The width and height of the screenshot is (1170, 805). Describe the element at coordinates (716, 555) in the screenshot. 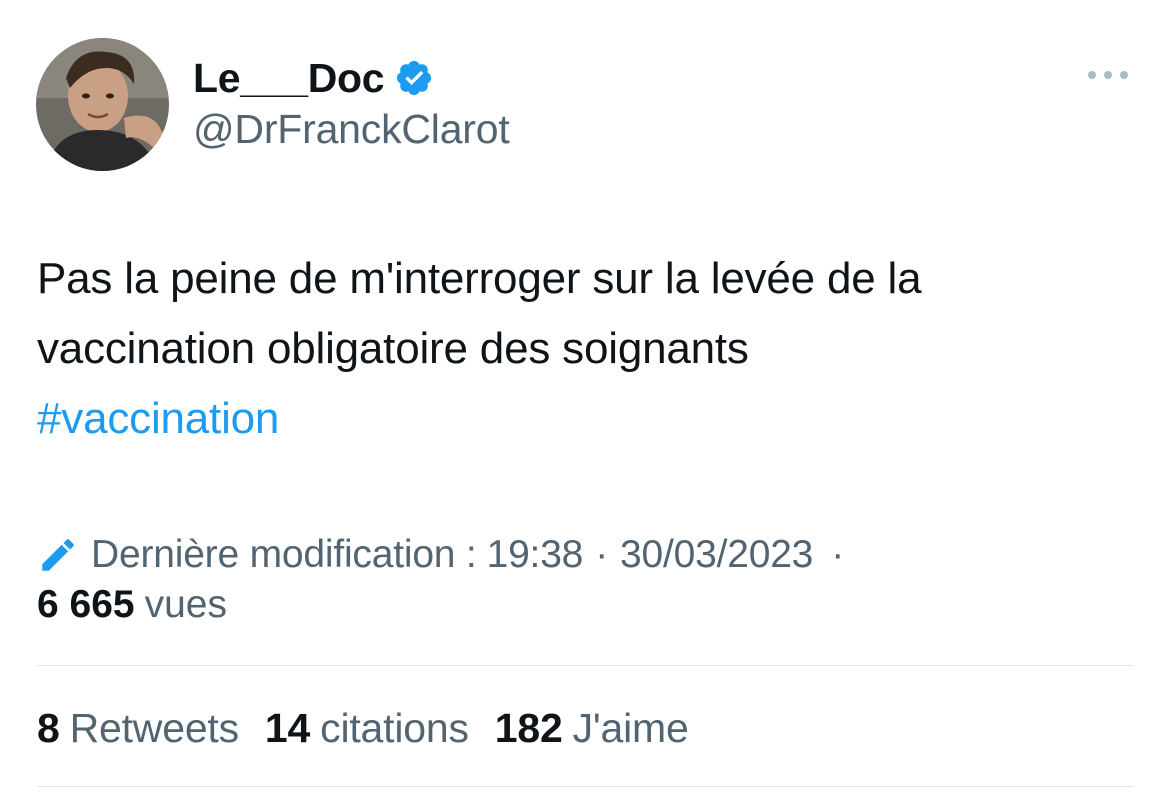

I see `tweet-date: 30/03/2023` at that location.